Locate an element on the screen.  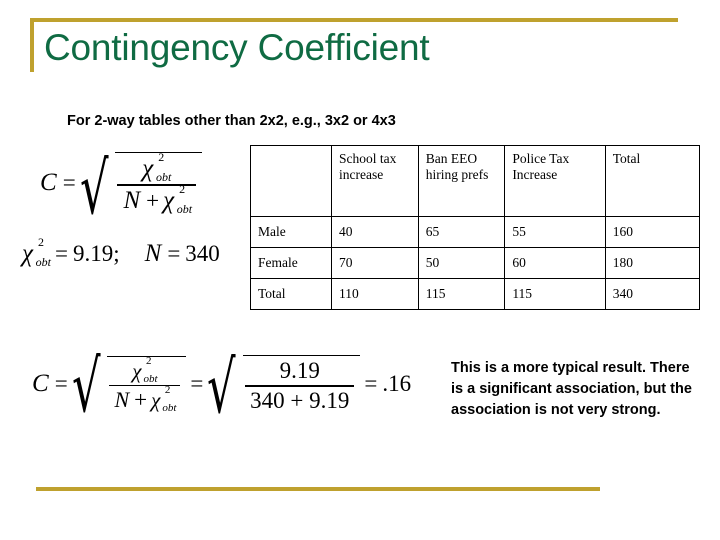
table-corner-cell is located at coordinates (291, 181).